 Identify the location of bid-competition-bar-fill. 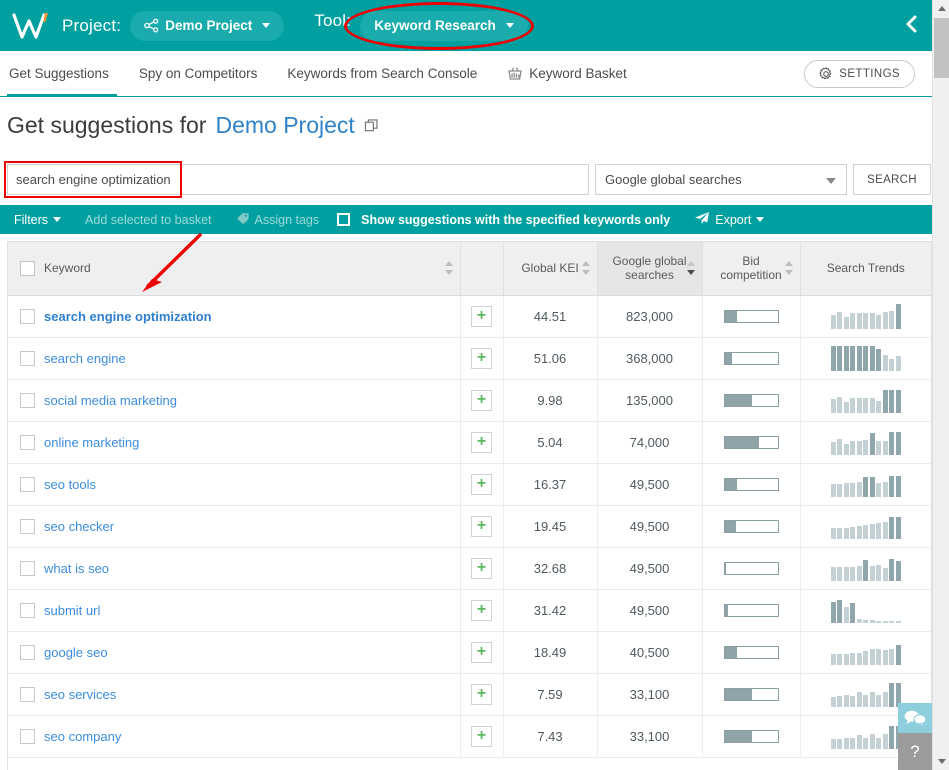
(731, 316).